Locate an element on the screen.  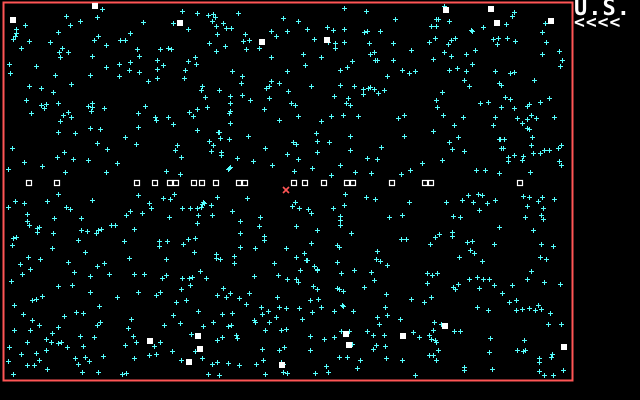
lives-indicator: <<<< is located at coordinates (598, 22).